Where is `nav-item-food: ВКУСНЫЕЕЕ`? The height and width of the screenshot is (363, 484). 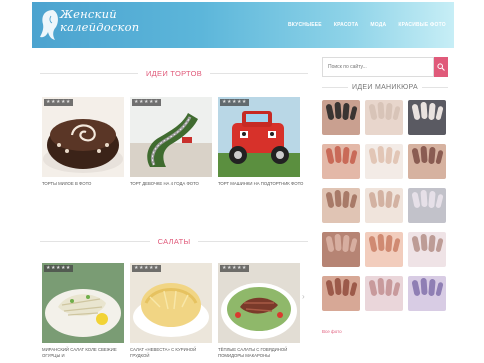
nav-item-food: ВКУСНЫЕЕЕ is located at coordinates (305, 25).